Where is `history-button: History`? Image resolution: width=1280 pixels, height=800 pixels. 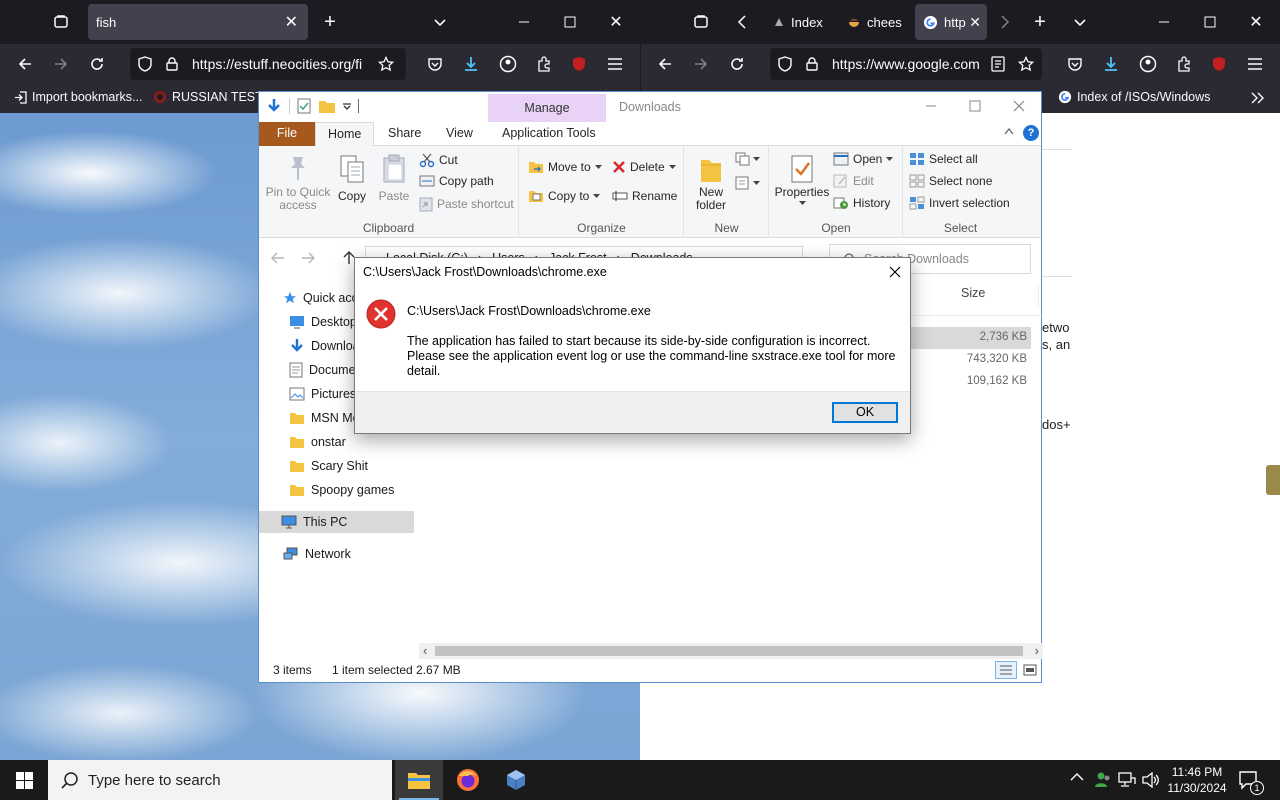 history-button: History is located at coordinates (861, 203).